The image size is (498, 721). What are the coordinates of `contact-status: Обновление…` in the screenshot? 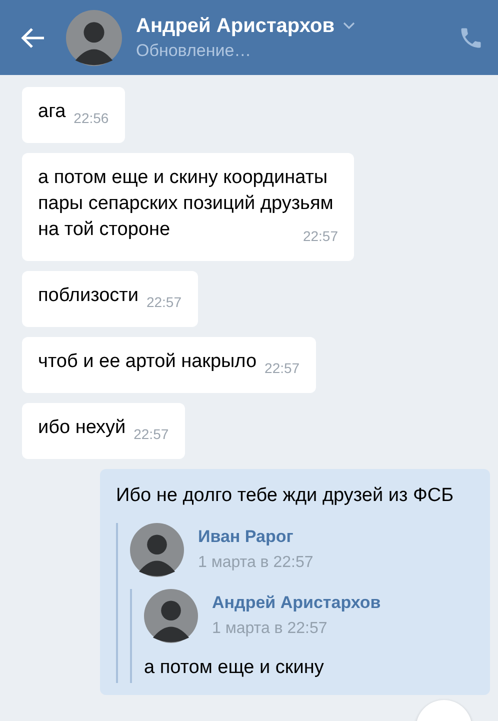 It's located at (194, 50).